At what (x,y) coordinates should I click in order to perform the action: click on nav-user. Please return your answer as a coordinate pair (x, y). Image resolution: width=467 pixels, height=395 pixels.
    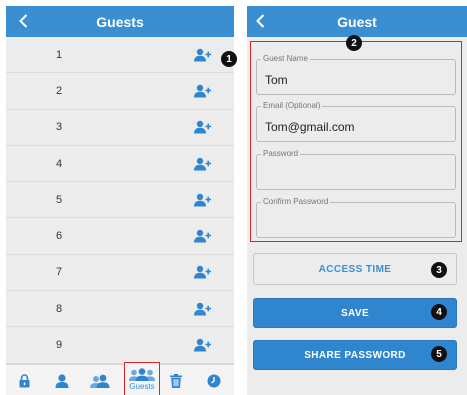
    Looking at the image, I should click on (62, 380).